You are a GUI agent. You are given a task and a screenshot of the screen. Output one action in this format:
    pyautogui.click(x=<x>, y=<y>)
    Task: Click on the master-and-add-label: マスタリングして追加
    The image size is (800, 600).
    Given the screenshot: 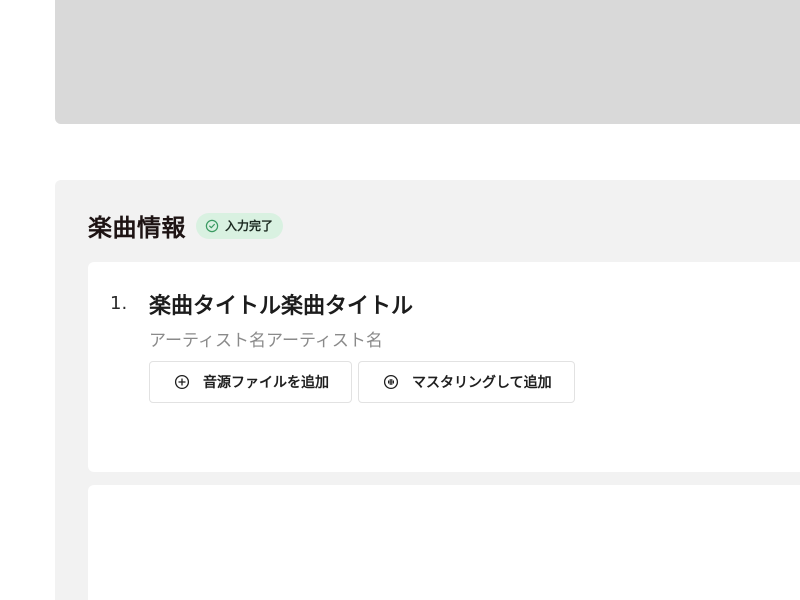 What is the action you would take?
    pyautogui.click(x=482, y=383)
    